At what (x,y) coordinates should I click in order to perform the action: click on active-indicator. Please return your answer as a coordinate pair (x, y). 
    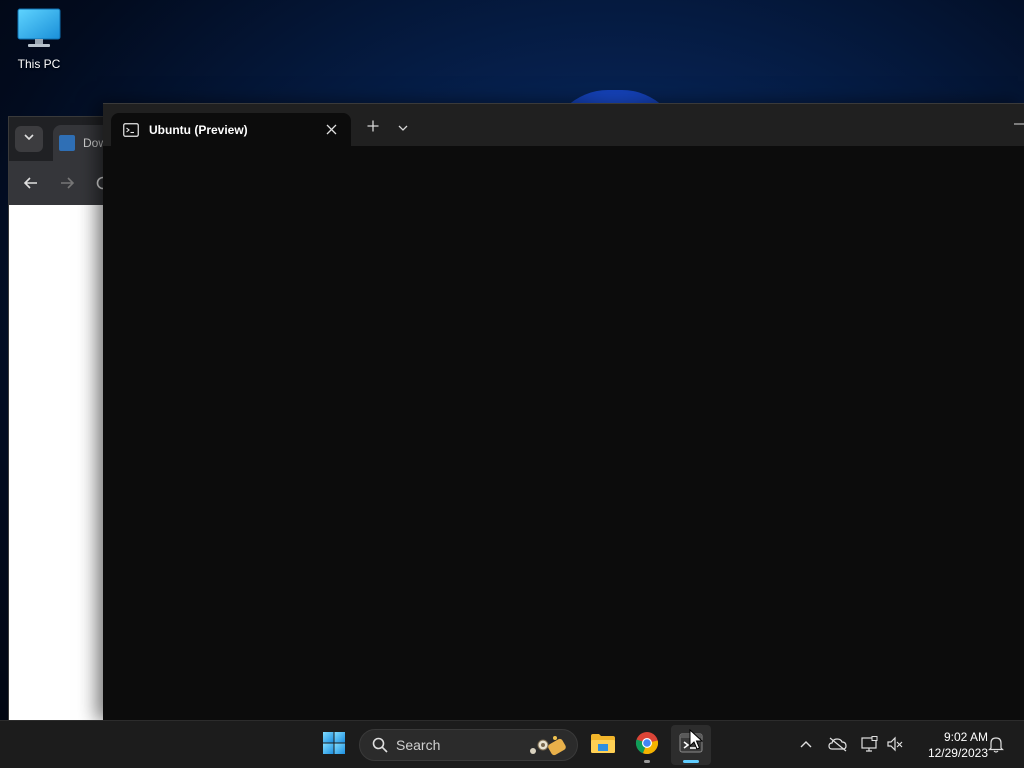
    Looking at the image, I should click on (691, 761).